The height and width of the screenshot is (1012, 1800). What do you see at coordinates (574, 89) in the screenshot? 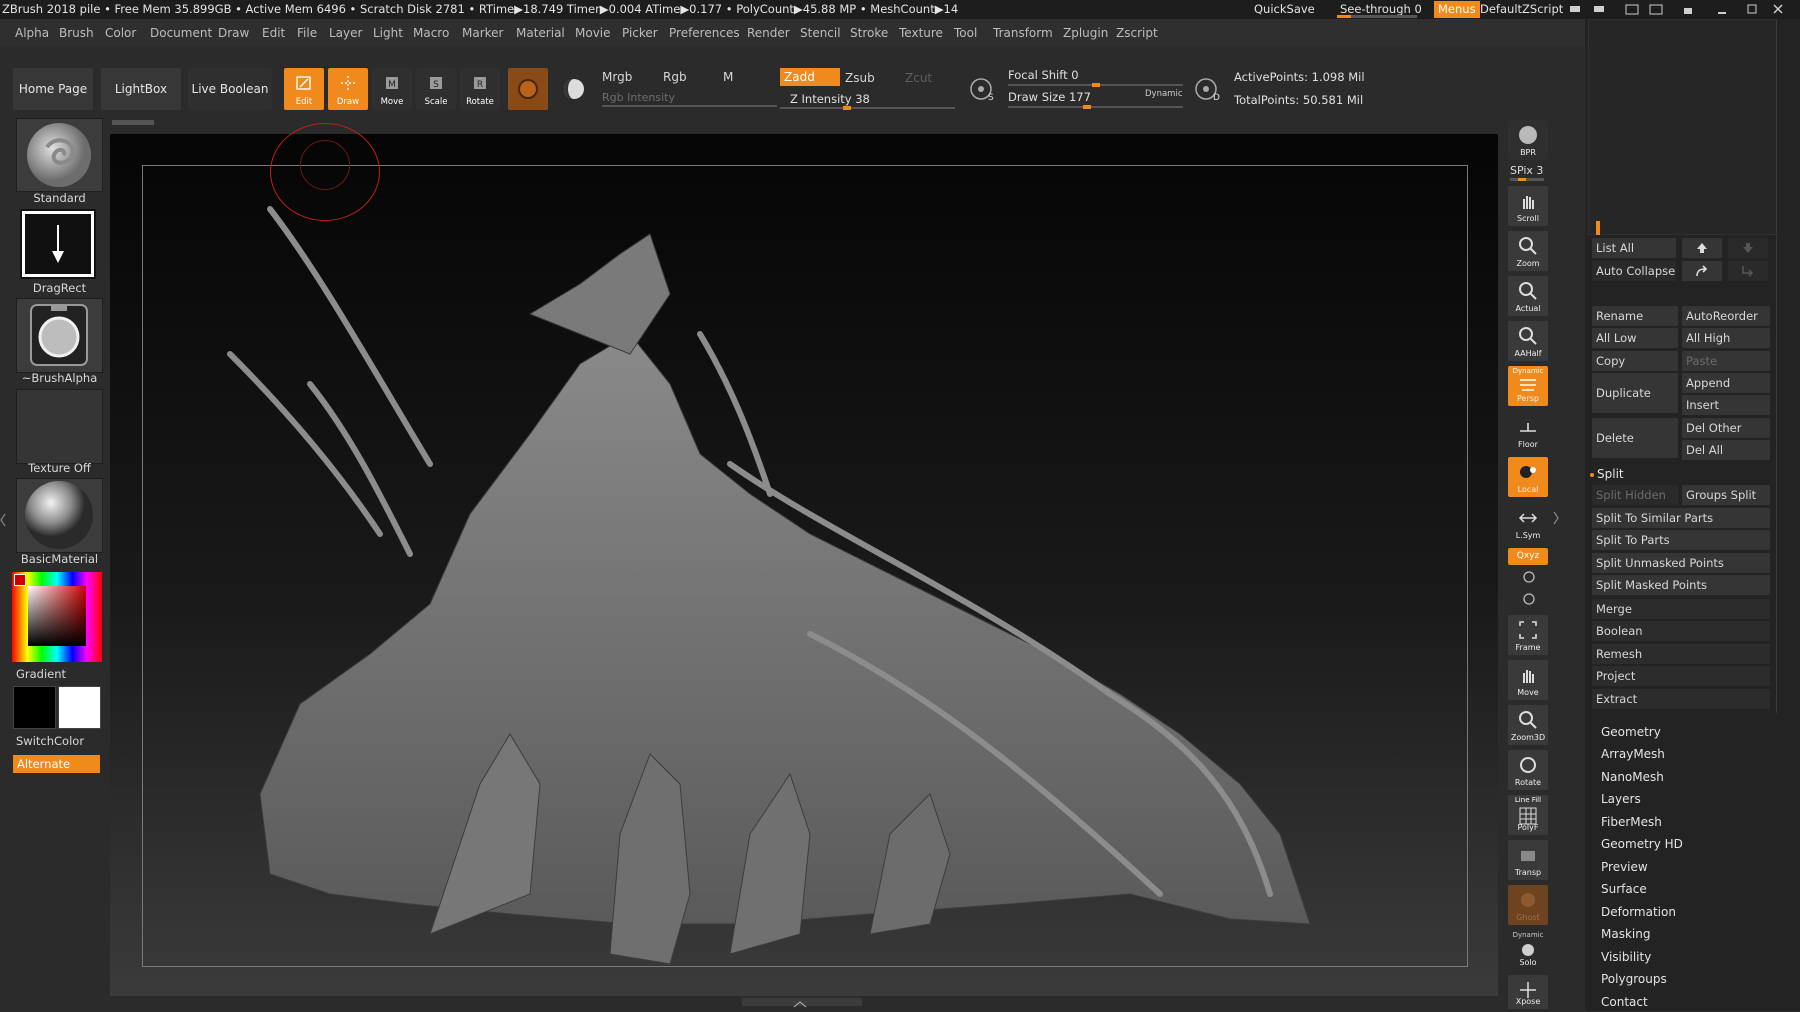
I see `color-sphere-button` at bounding box center [574, 89].